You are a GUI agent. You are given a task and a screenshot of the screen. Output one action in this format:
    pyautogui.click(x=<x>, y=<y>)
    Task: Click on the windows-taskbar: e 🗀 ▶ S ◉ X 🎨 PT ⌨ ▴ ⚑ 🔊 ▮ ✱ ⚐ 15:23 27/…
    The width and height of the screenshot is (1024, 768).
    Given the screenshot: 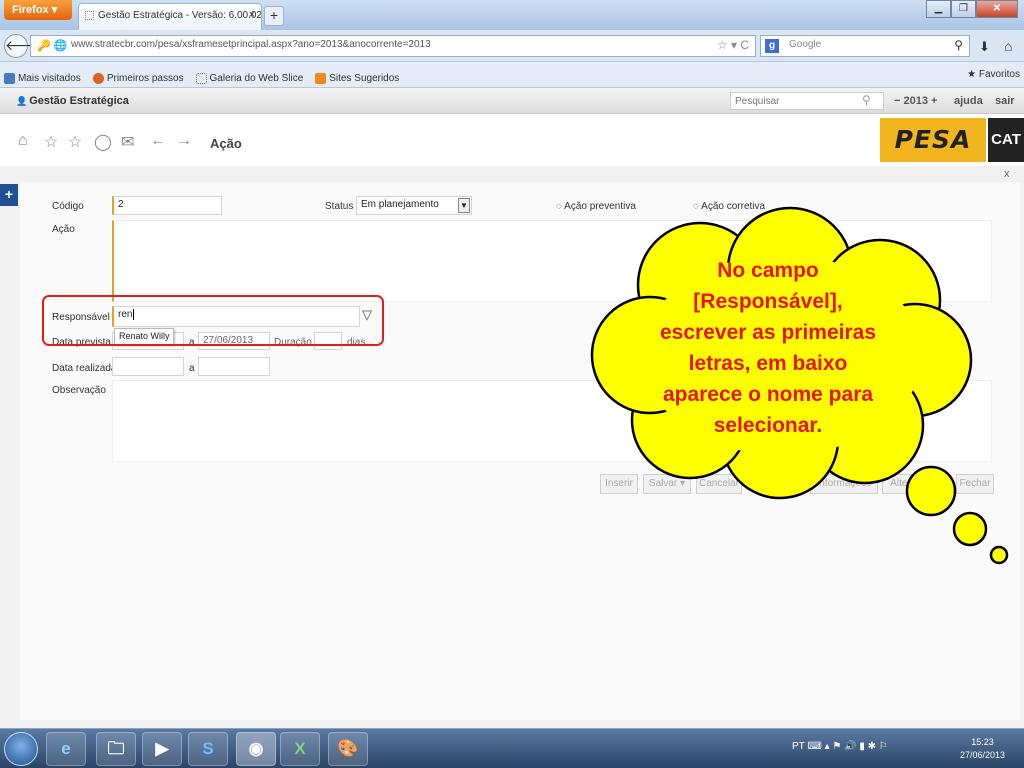 What is the action you would take?
    pyautogui.click(x=512, y=748)
    